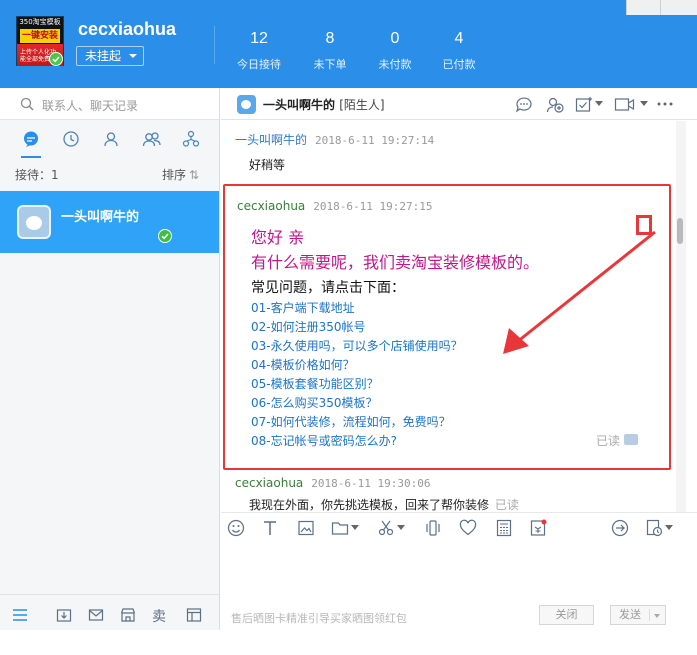 The width and height of the screenshot is (697, 655). I want to click on window-icon, so click(194, 615).